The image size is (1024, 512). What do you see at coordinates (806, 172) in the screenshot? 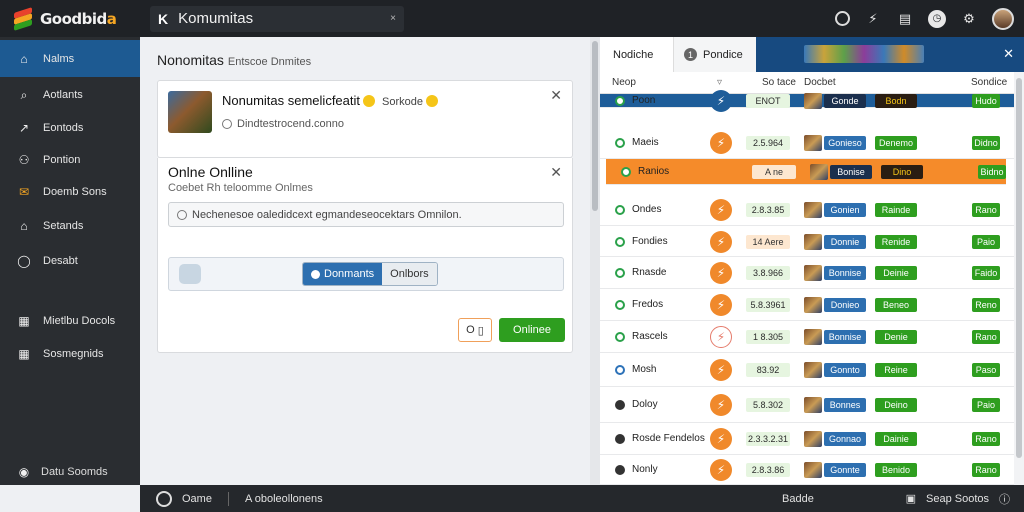
I see `table-row: Ranios⚡A neBoniseDinoBidno` at bounding box center [806, 172].